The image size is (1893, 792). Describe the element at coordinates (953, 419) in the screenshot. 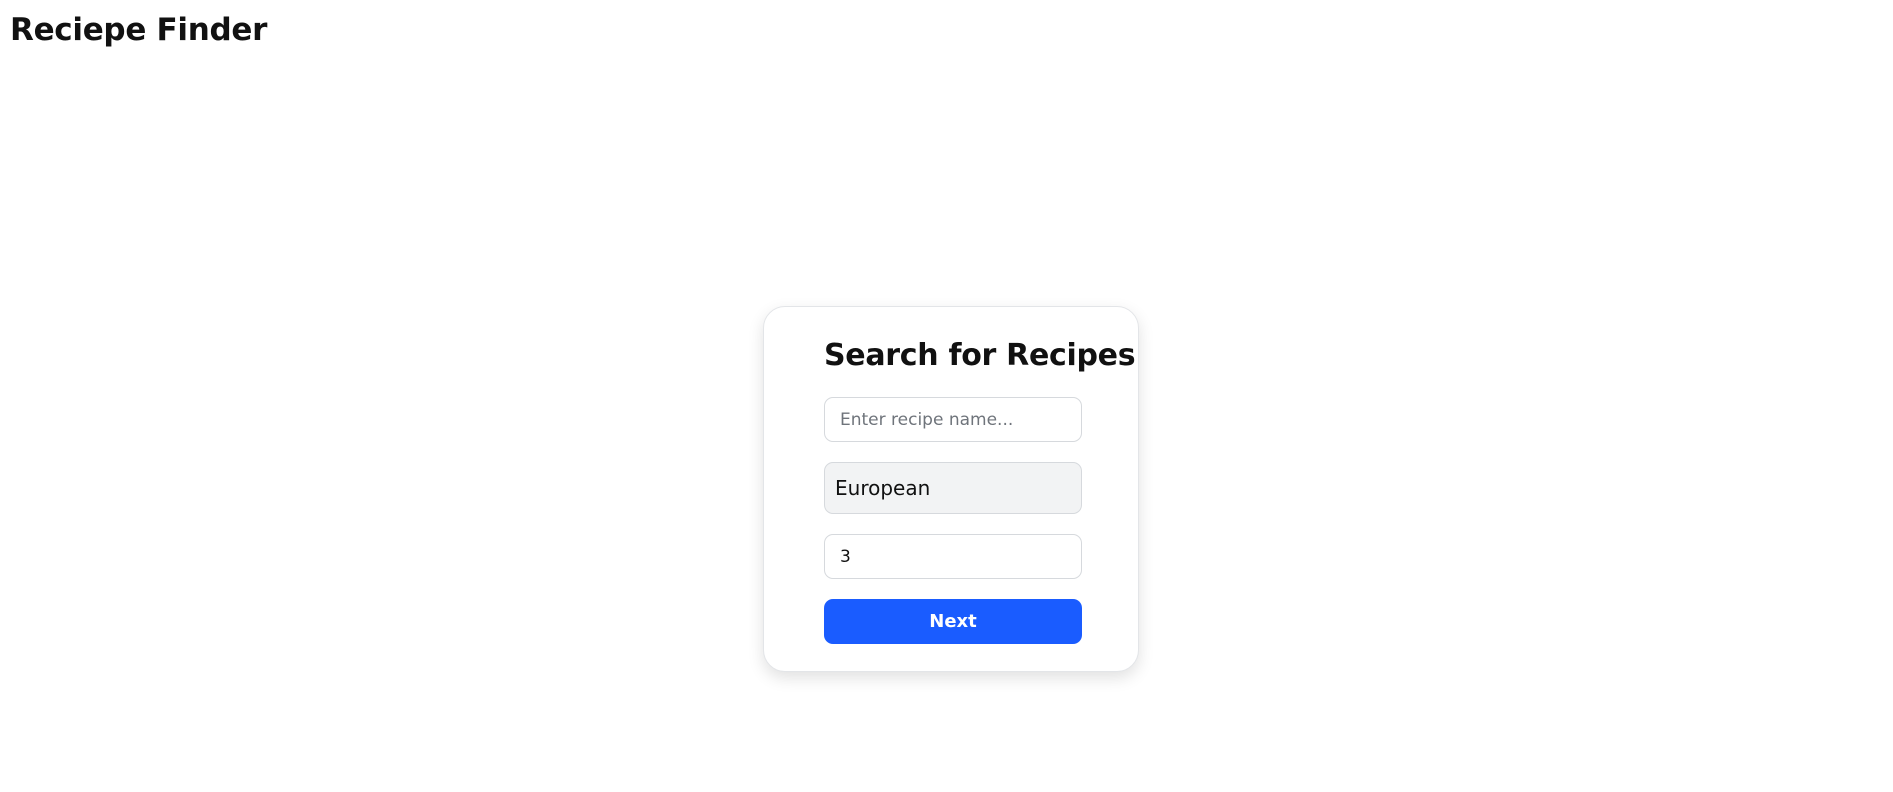

I see `recipe-name-input` at that location.